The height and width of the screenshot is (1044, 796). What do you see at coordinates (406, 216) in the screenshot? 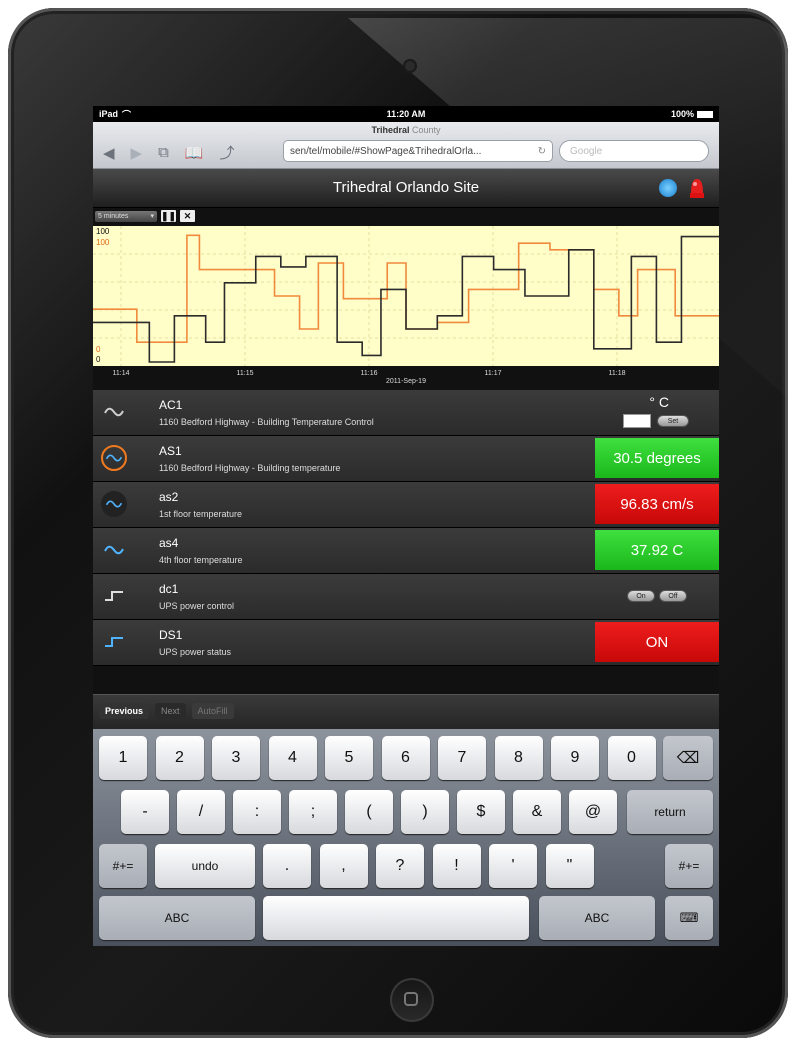
I see `chart-toolbar: 5 minutes ▾ ❚❚ ✕` at bounding box center [406, 216].